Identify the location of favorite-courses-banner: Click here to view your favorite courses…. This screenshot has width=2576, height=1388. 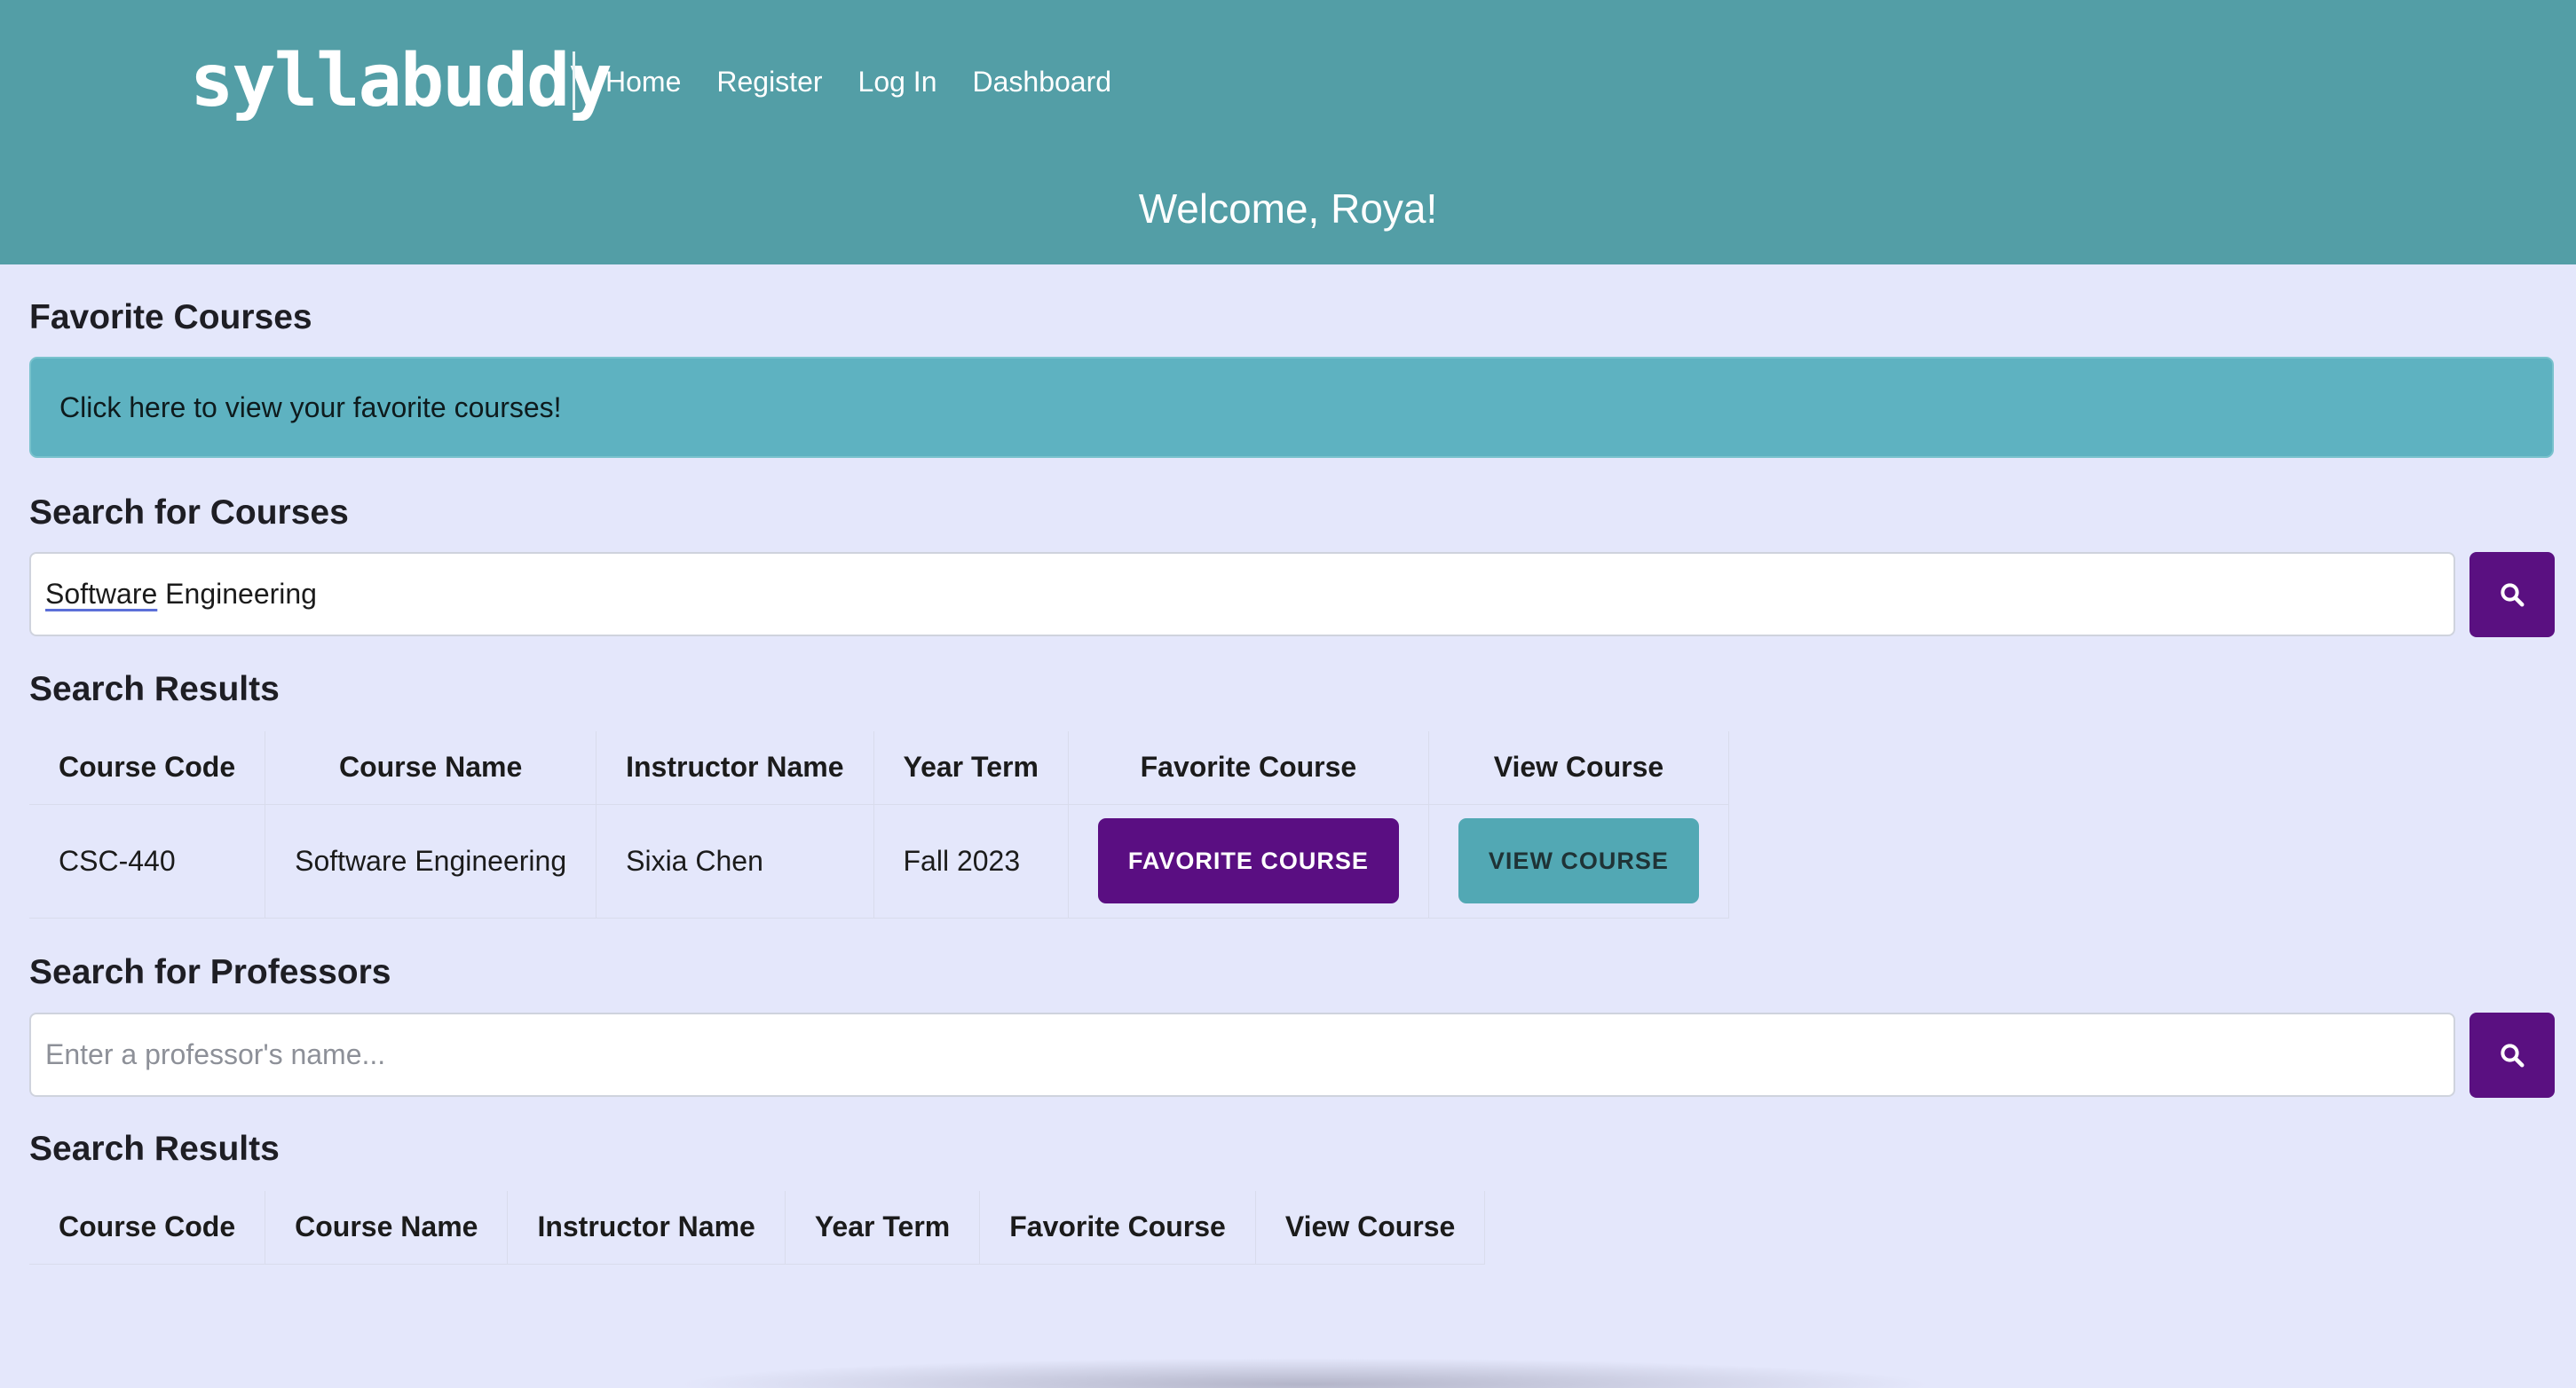
(1291, 407).